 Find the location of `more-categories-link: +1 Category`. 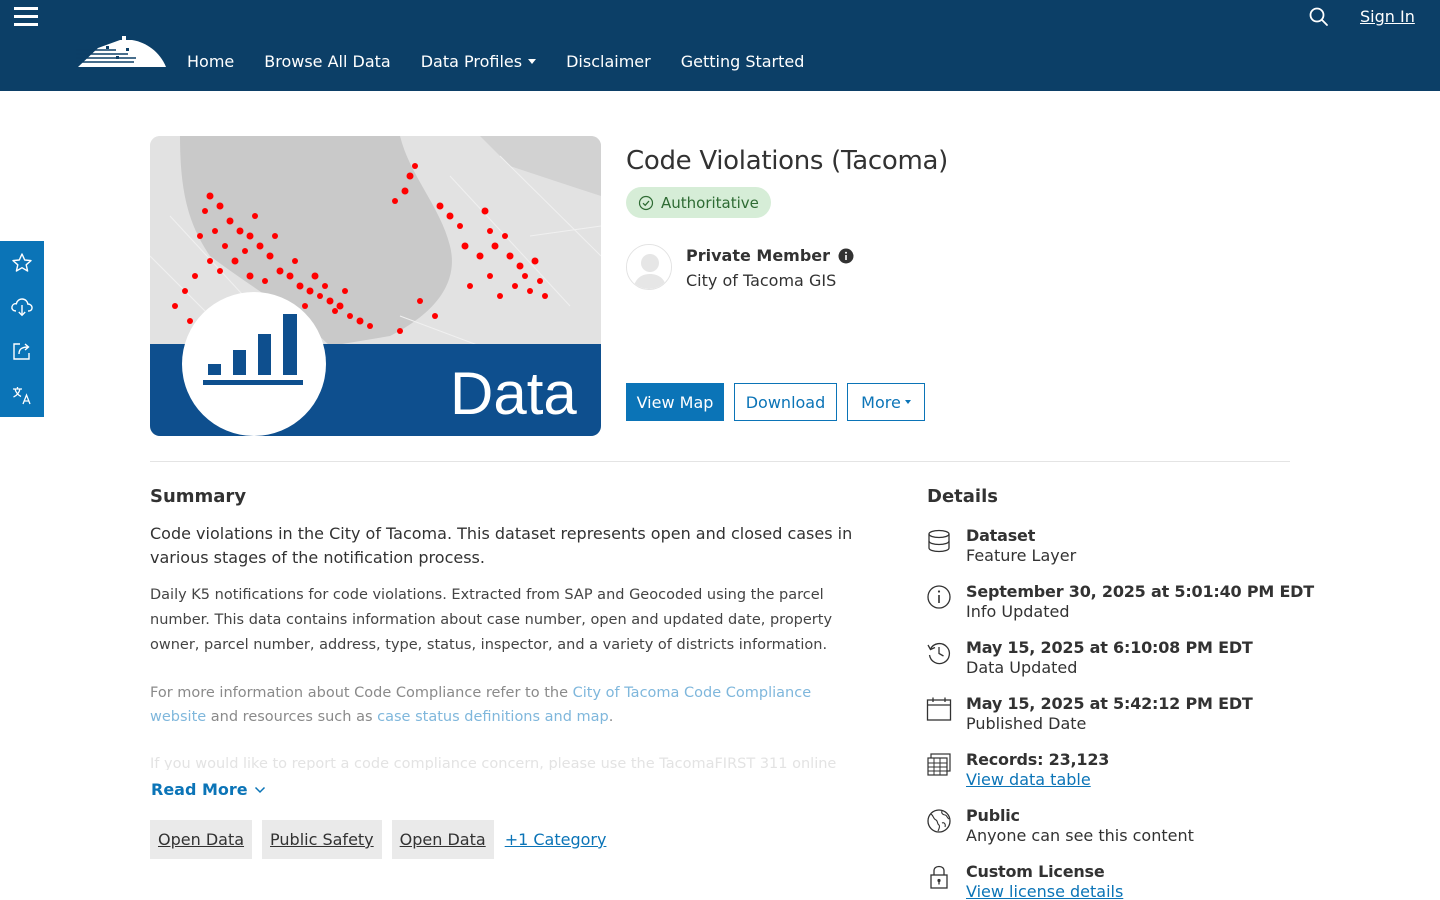

more-categories-link: +1 Category is located at coordinates (556, 839).